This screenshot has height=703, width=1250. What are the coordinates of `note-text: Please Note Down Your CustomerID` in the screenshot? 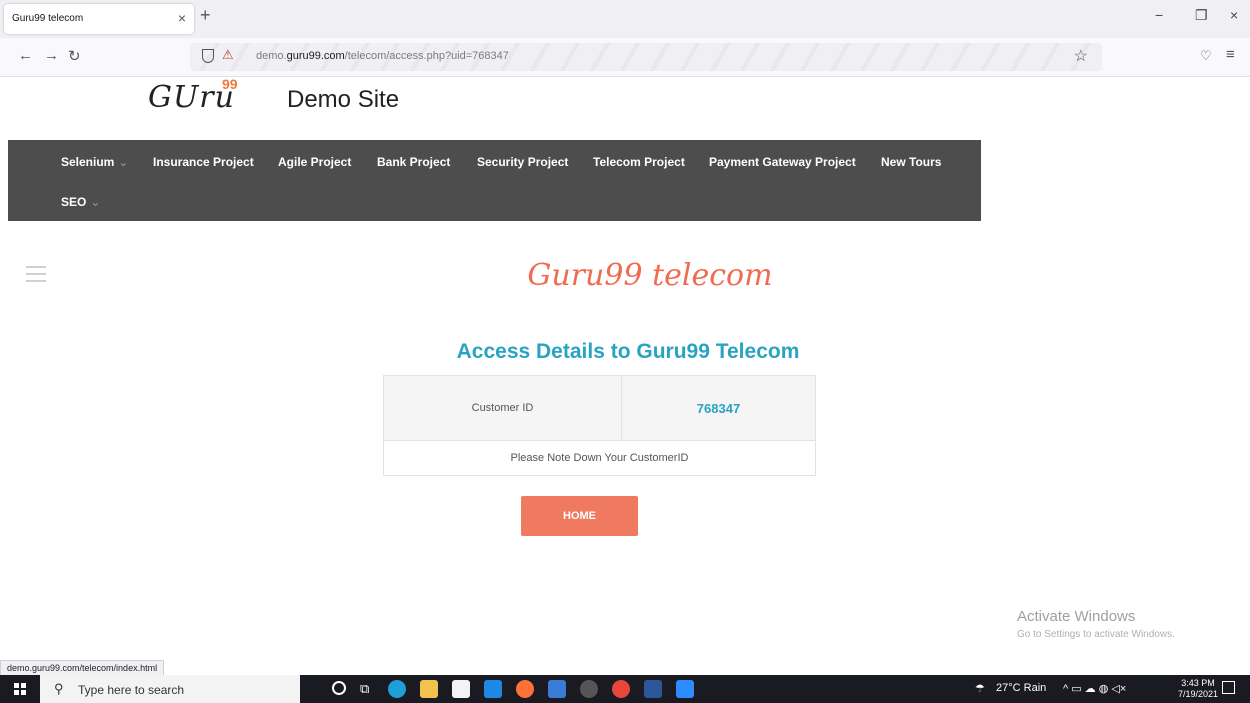 It's located at (599, 458).